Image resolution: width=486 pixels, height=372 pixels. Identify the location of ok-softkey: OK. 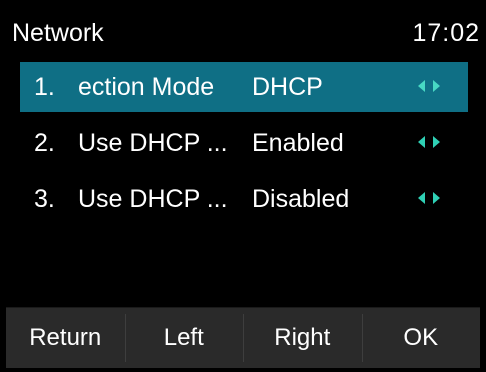
(421, 338).